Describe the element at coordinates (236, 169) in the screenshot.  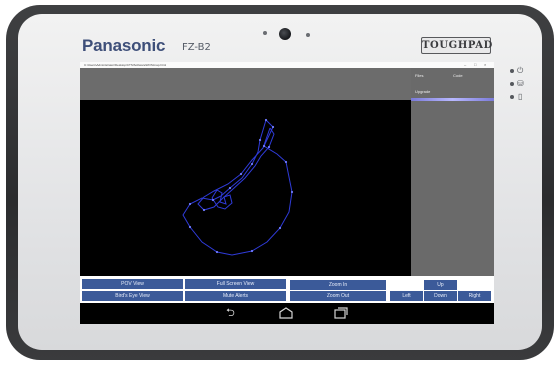
I see `route-path-inner` at that location.